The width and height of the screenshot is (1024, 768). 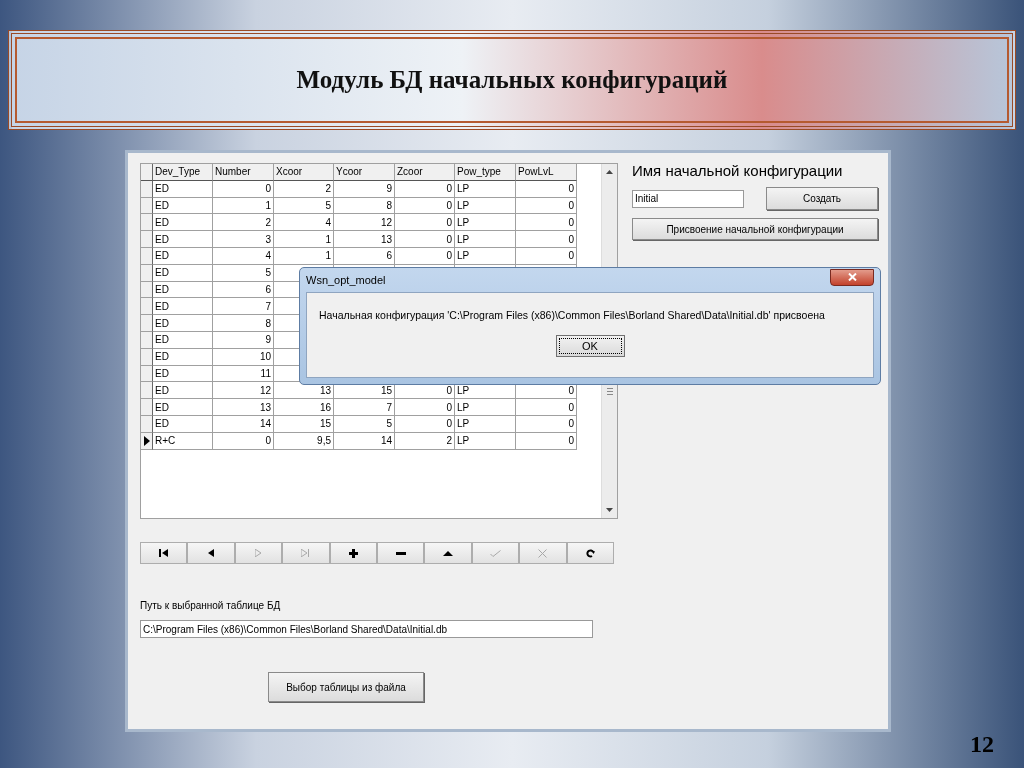 I want to click on dialog-title: Wsn_opt_model, so click(x=346, y=280).